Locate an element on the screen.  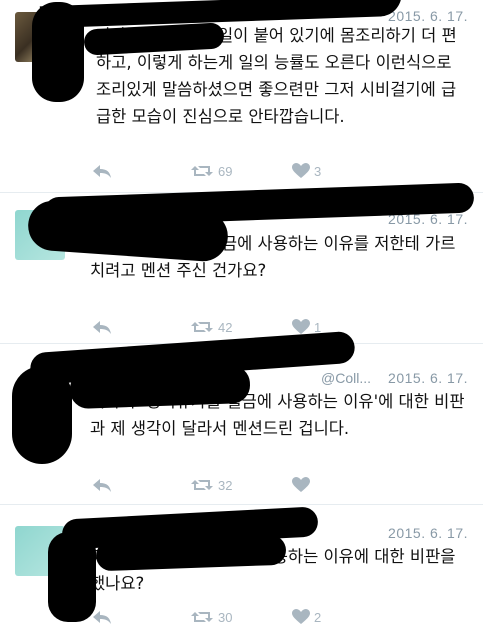
retweet-button: 42 is located at coordinates (211, 327).